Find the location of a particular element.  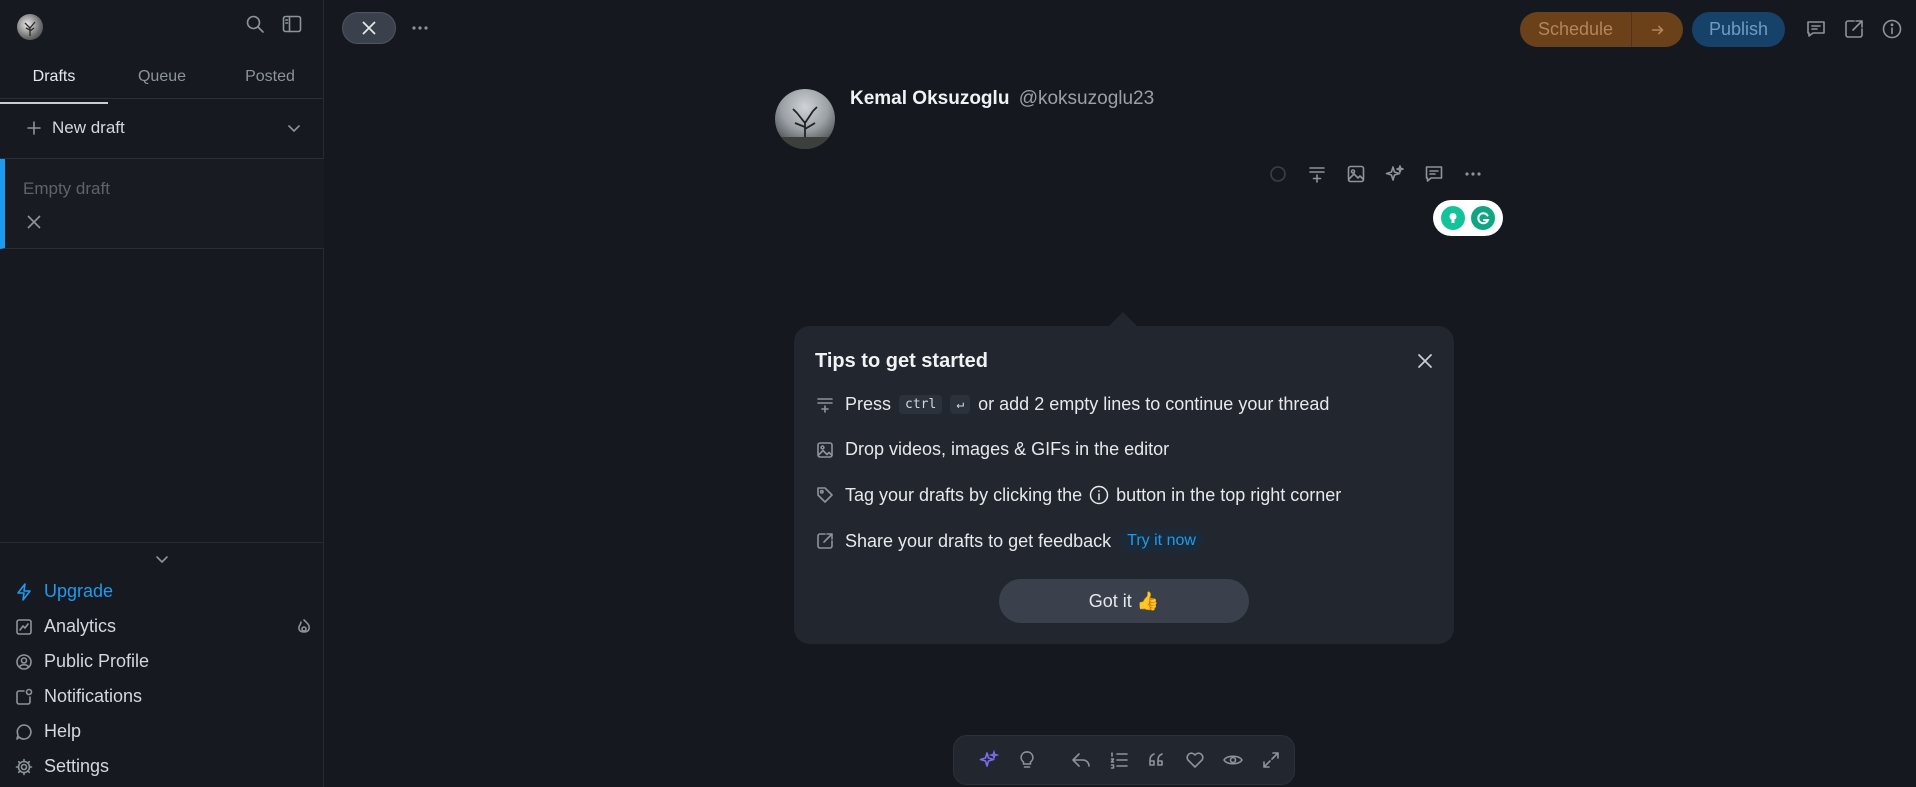

kbd-ctrl: ctrl is located at coordinates (921, 404).